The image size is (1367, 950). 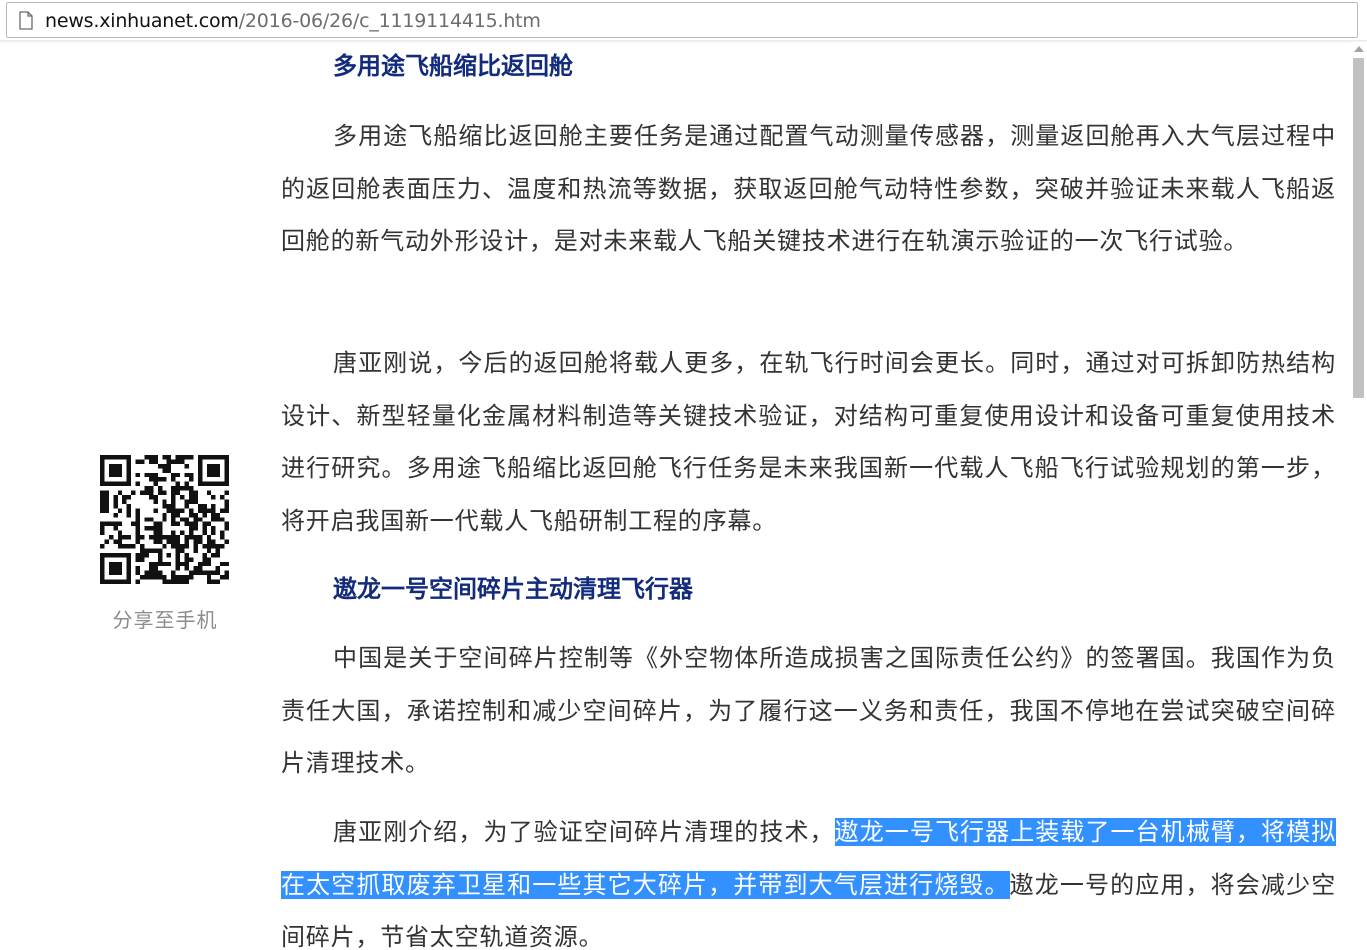 What do you see at coordinates (142, 21) in the screenshot?
I see `url-host: news.xinhuanet.com` at bounding box center [142, 21].